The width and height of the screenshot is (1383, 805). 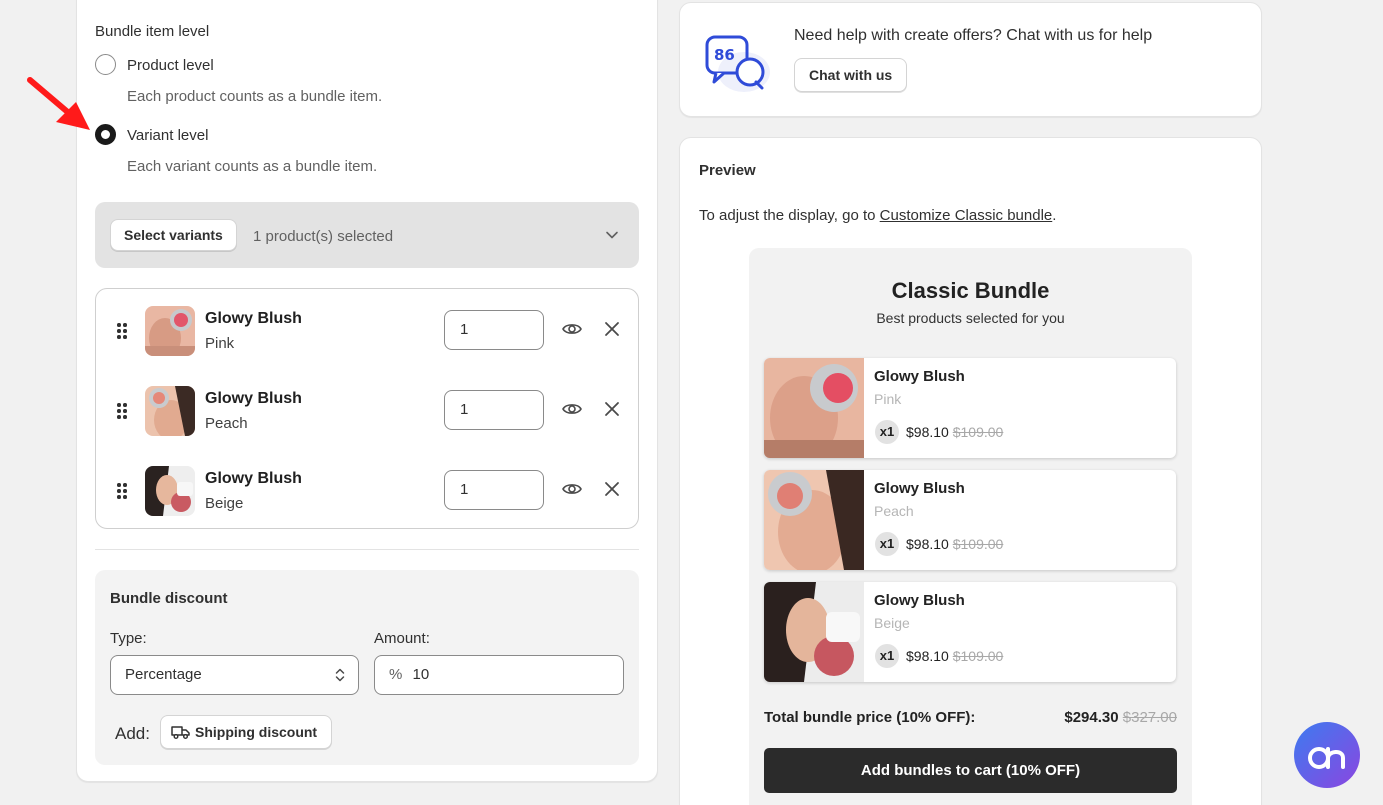 What do you see at coordinates (724, 55) in the screenshot?
I see `svg-text: 86` at bounding box center [724, 55].